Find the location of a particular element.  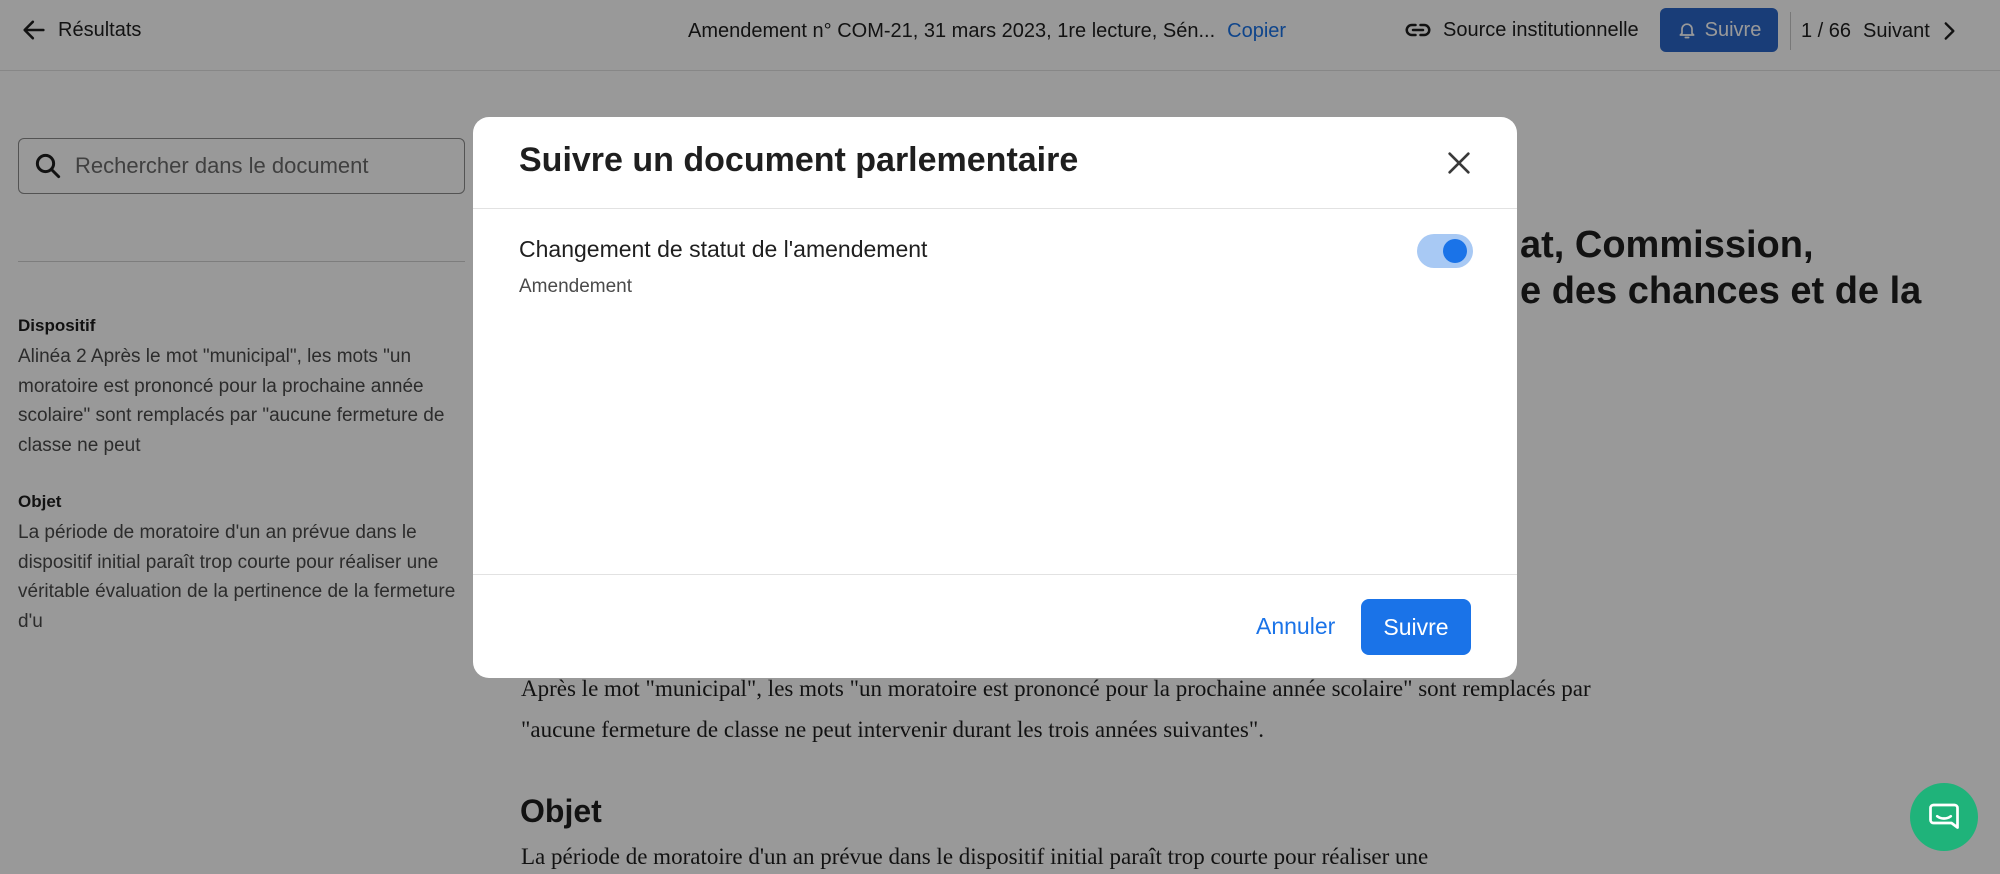

status-change-toggle is located at coordinates (1445, 251).